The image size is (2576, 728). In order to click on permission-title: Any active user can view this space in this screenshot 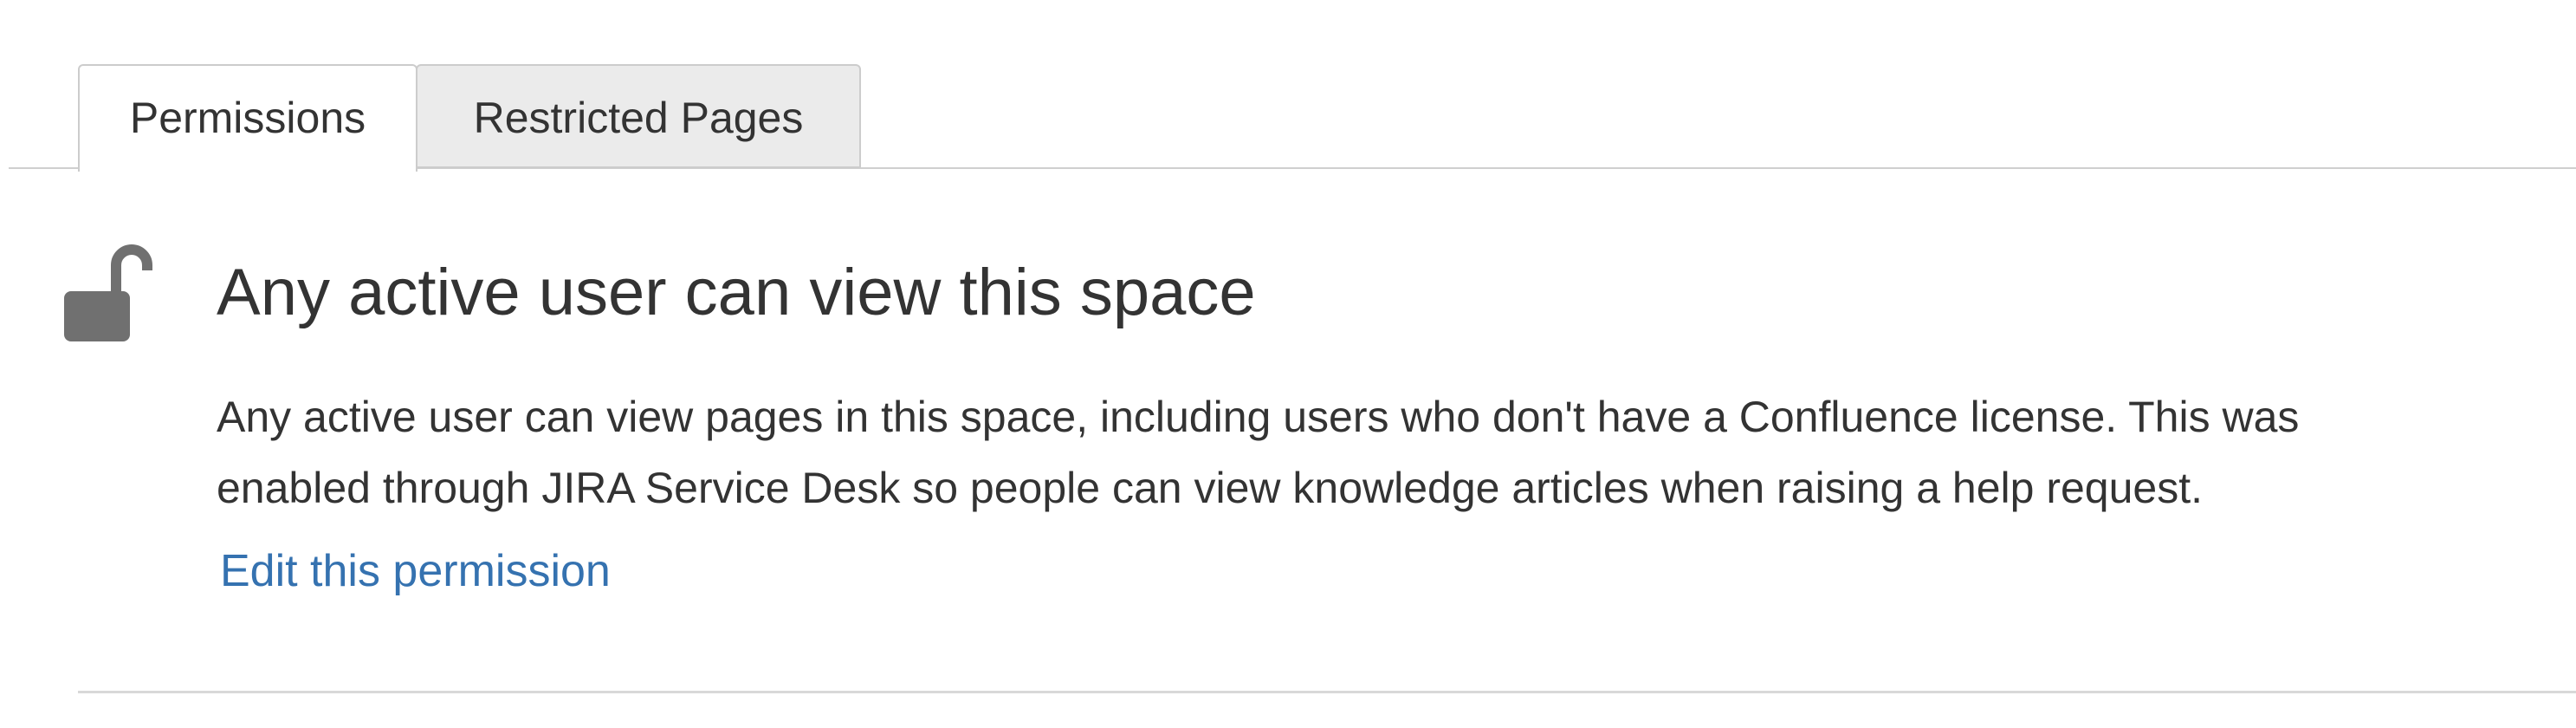, I will do `click(736, 292)`.